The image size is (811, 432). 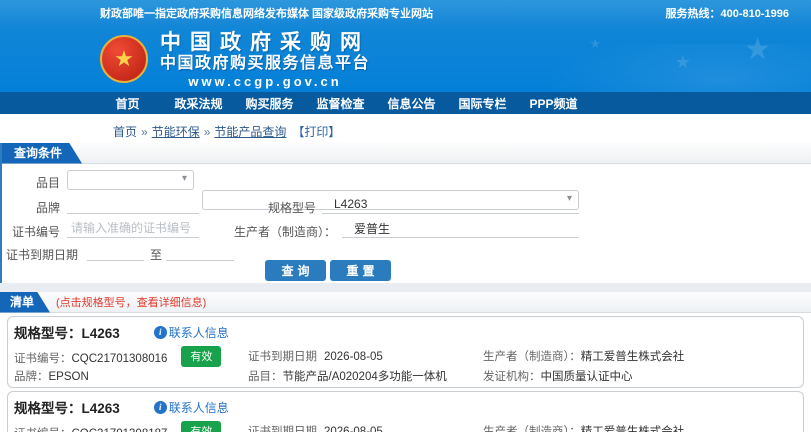 What do you see at coordinates (176, 132) in the screenshot?
I see `breadcrumb-category-link: 节能环保` at bounding box center [176, 132].